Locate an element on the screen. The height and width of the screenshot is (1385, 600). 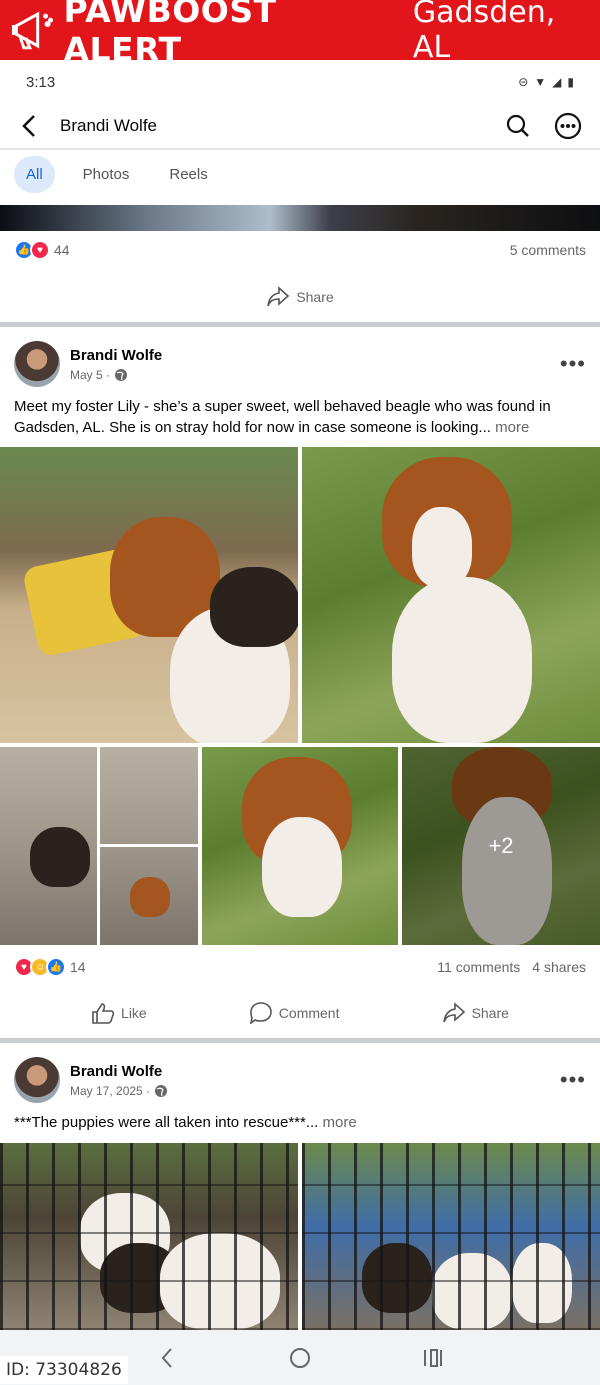
nav-home-button is located at coordinates (300, 1358).